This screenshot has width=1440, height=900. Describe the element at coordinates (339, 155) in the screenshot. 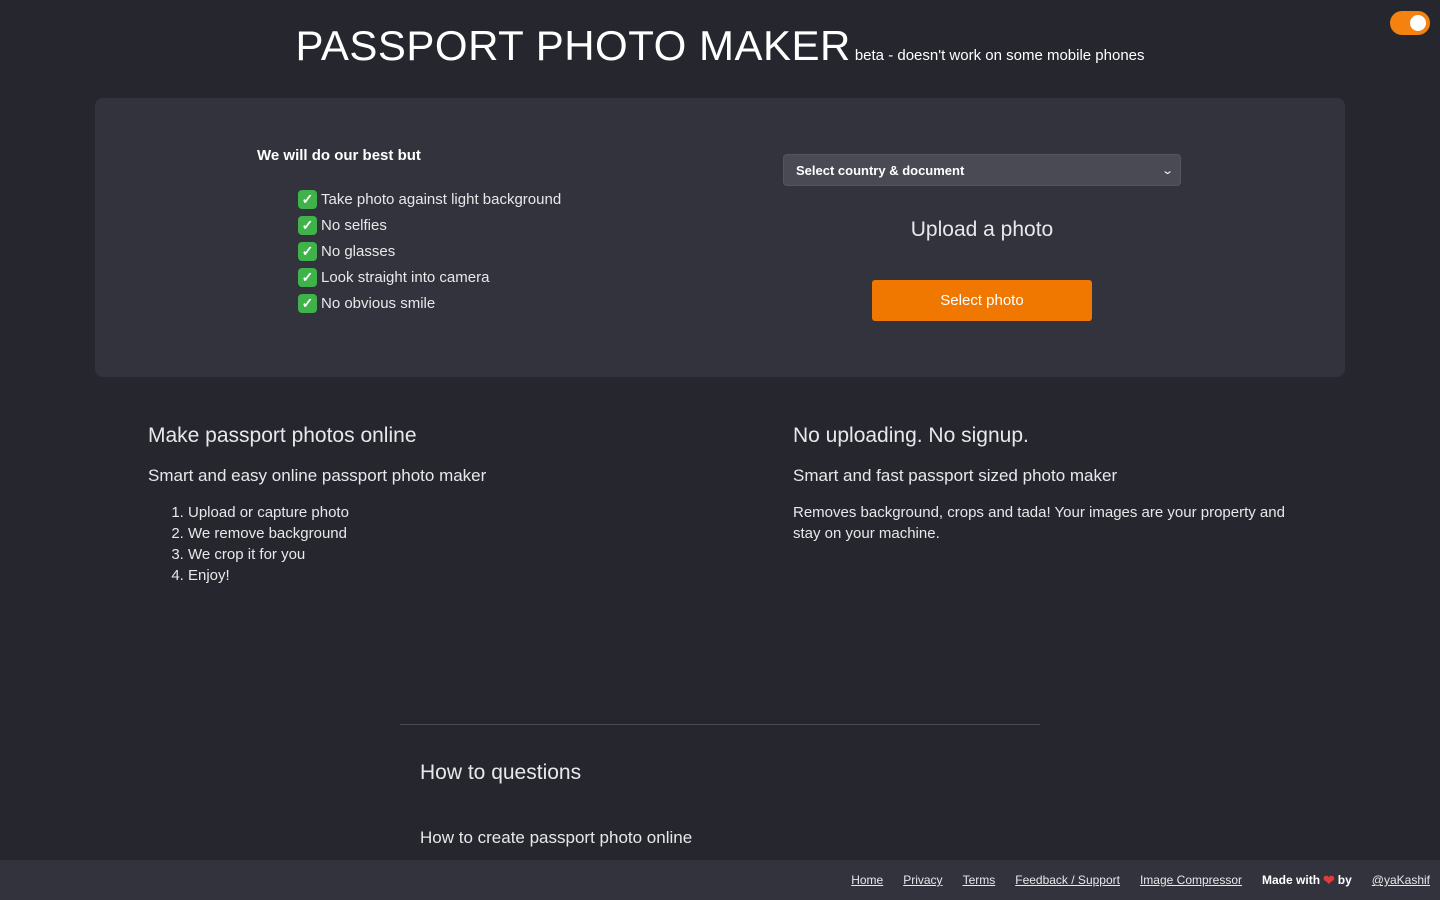

I see `tips-heading: We will do our best but` at that location.